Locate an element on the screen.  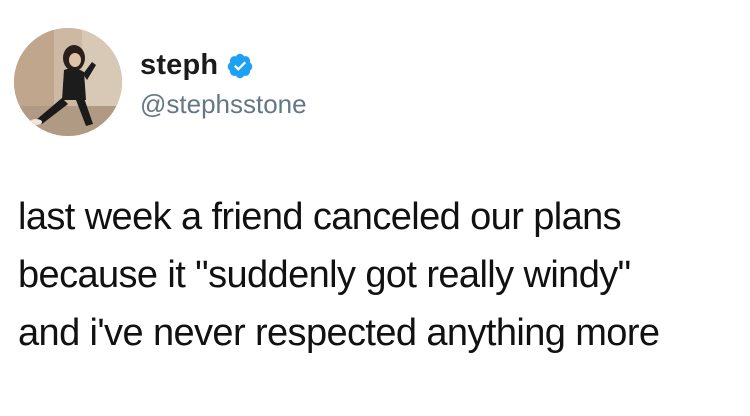
user-handle: @stephsstone is located at coordinates (223, 104).